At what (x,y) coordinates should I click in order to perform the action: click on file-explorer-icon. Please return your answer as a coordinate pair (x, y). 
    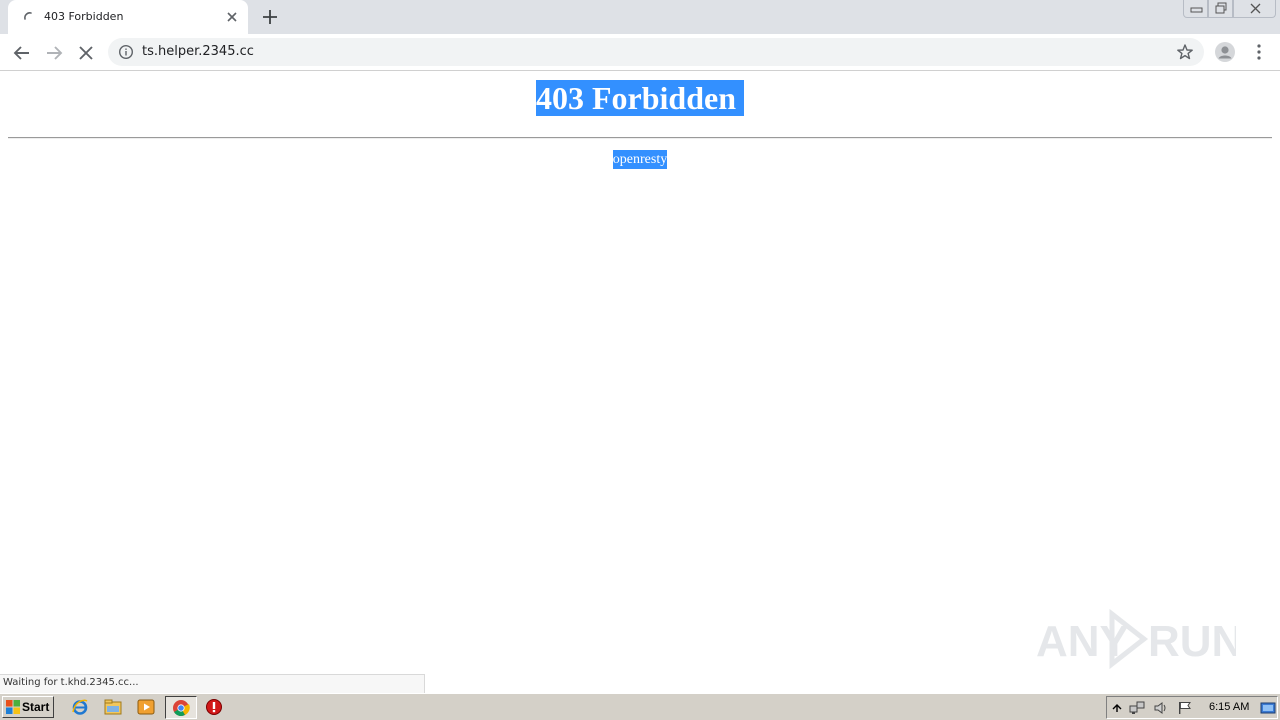
    Looking at the image, I should click on (113, 707).